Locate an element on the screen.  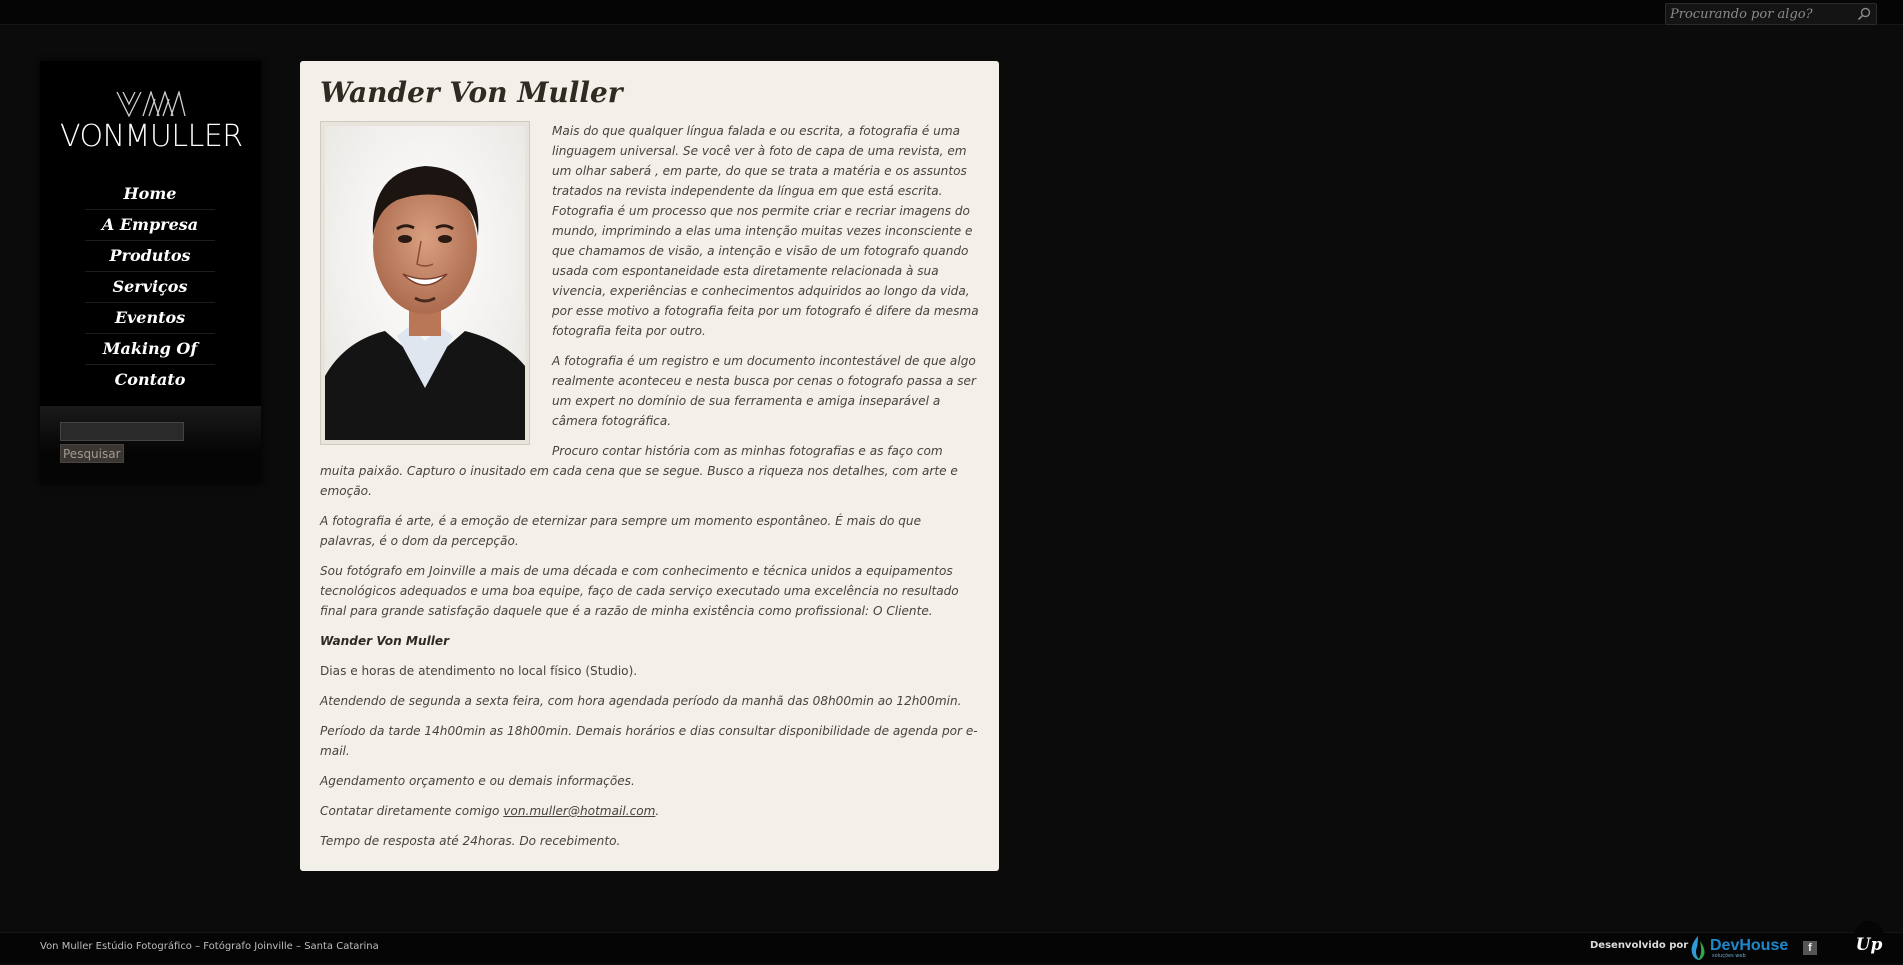
nav-item-contato: Contato is located at coordinates (150, 380).